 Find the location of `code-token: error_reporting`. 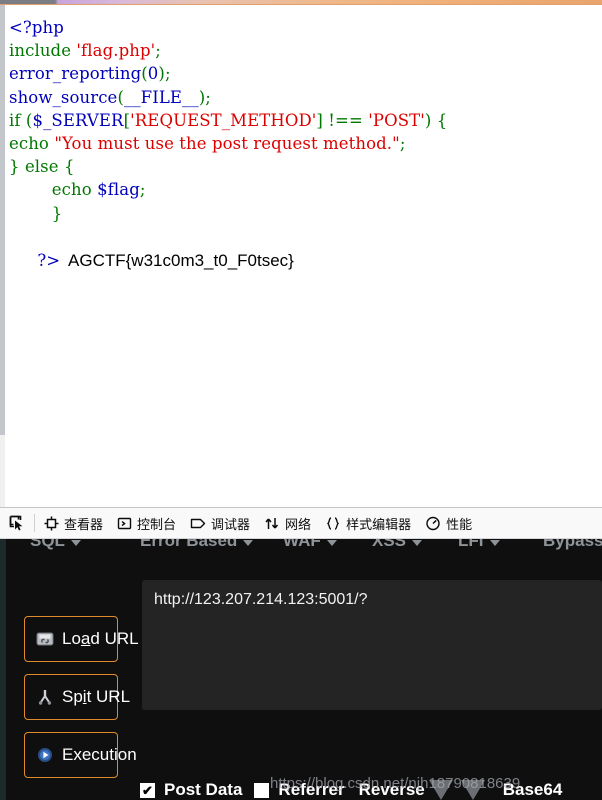

code-token: error_reporting is located at coordinates (75, 74).